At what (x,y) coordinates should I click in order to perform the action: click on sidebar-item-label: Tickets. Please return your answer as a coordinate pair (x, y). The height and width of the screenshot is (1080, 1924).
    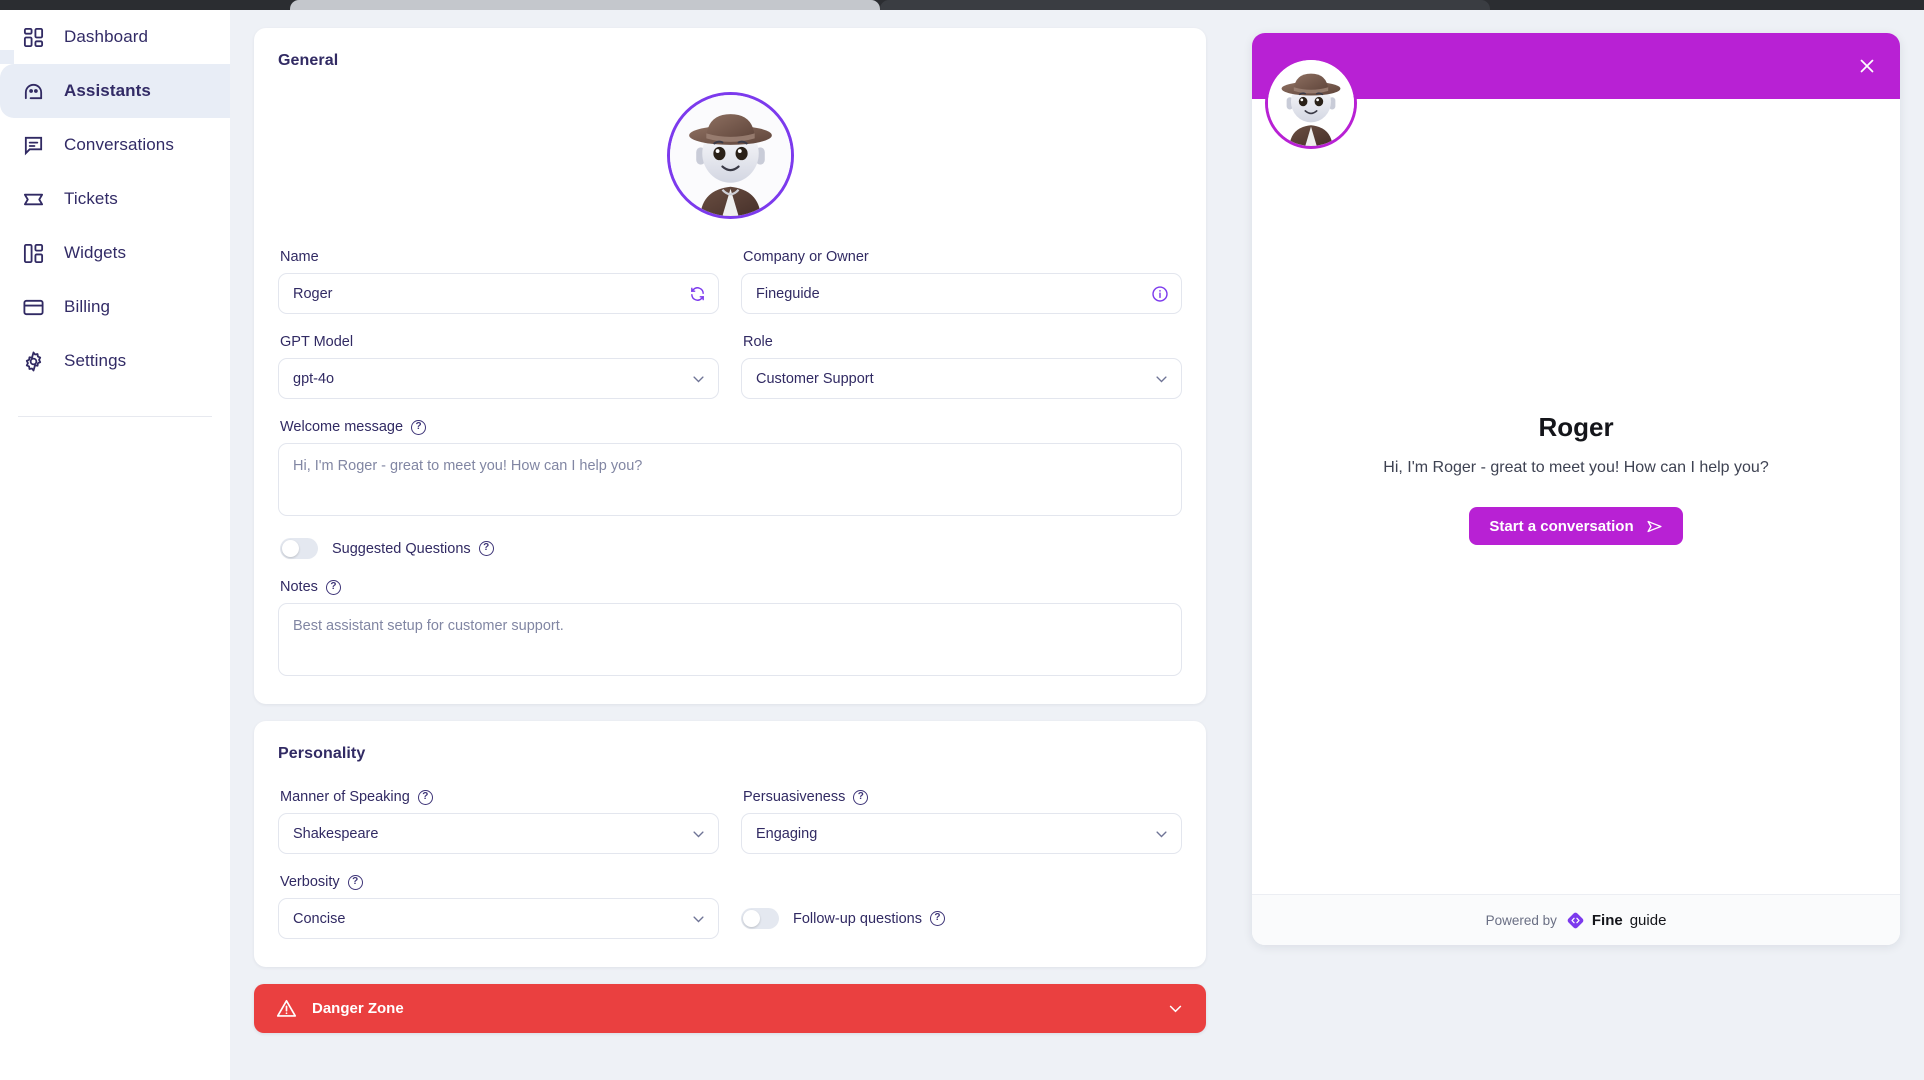
    Looking at the image, I should click on (91, 198).